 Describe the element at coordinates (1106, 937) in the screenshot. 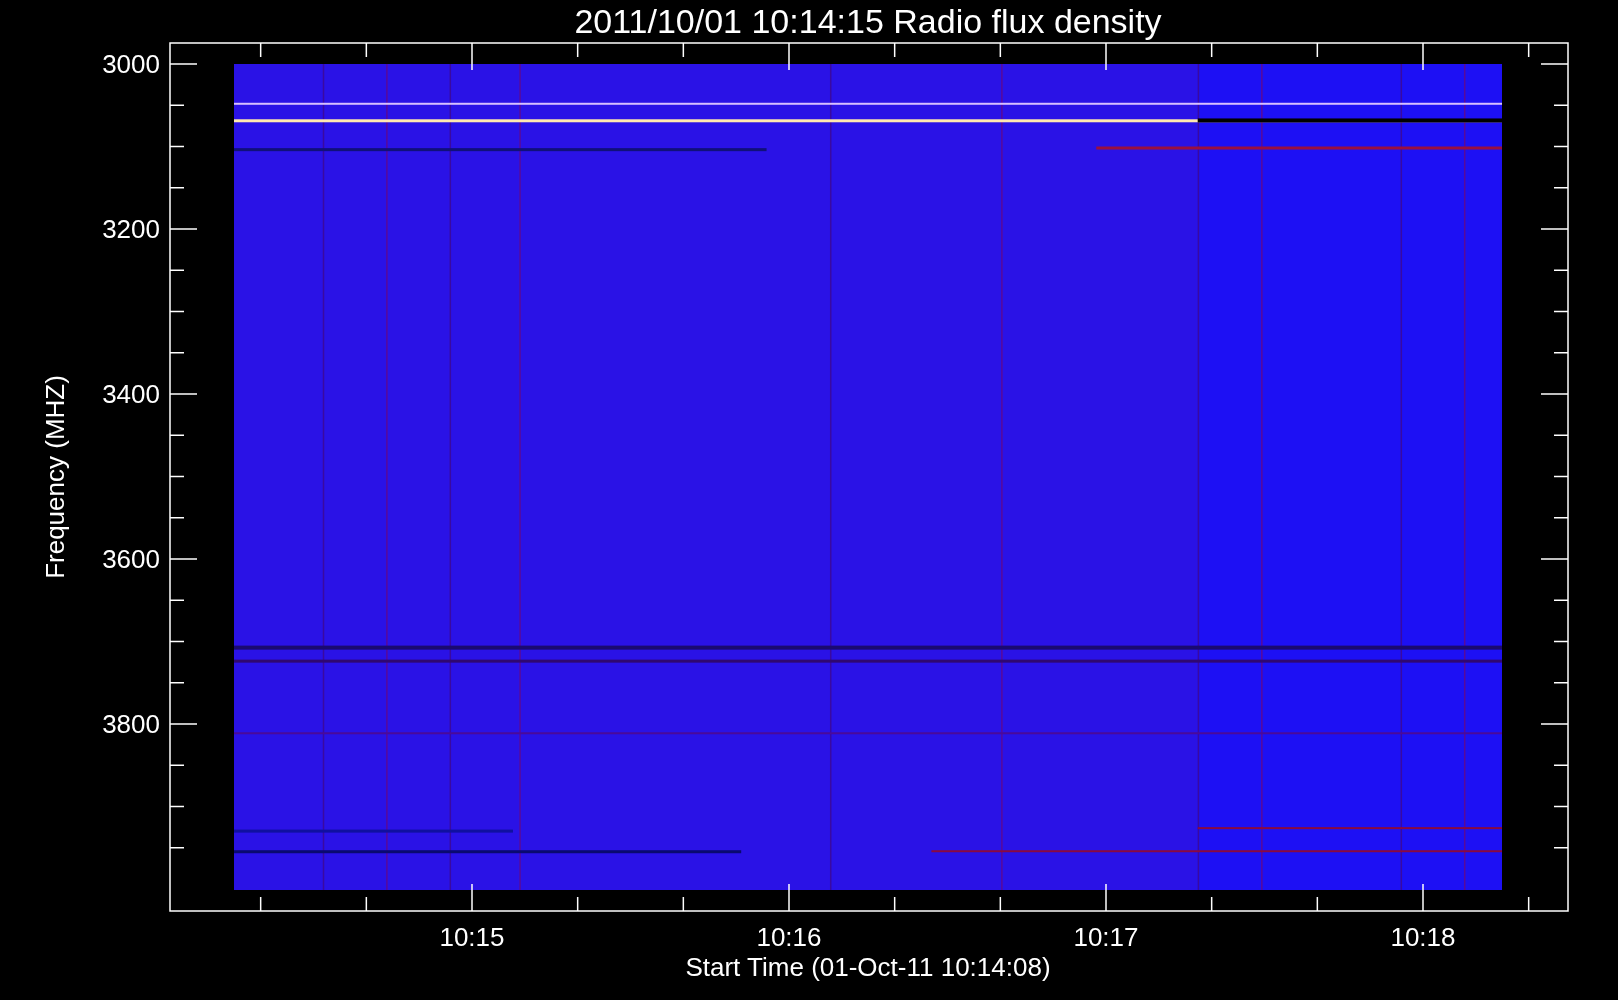

I see `x-tick-label: 10:17` at that location.